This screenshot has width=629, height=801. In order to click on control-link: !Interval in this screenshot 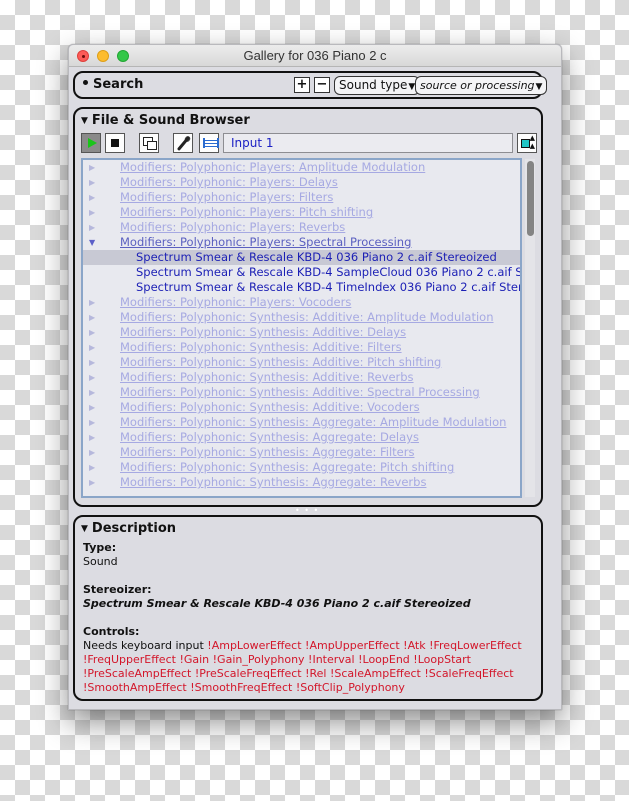, I will do `click(331, 659)`.